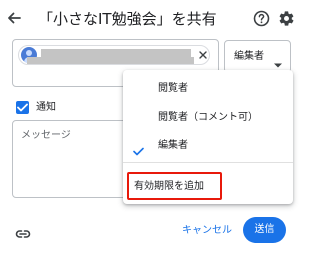 This screenshot has width=320, height=255. I want to click on menu-item-commenter: 閲覧者（コメント可）, so click(208, 118).